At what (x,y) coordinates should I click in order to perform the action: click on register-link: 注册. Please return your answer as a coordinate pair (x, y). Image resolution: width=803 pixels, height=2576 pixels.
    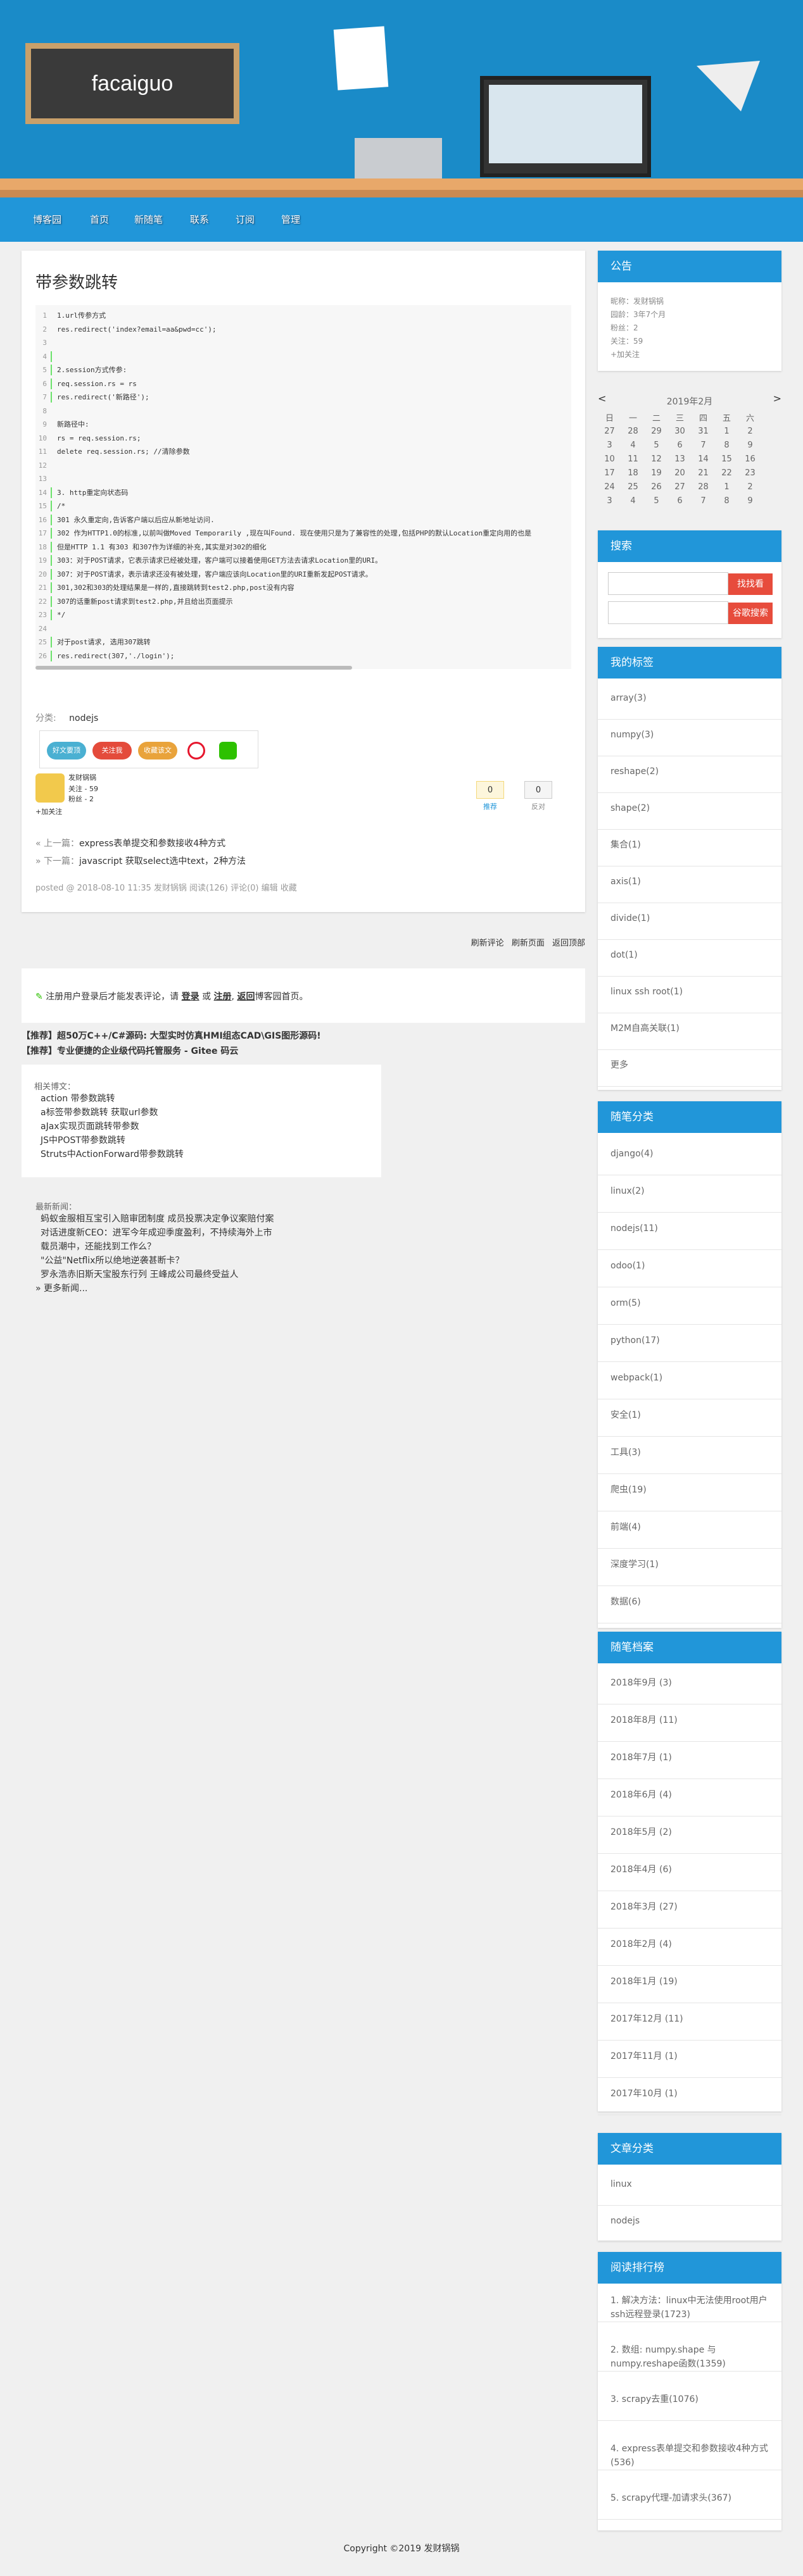
    Looking at the image, I should click on (223, 997).